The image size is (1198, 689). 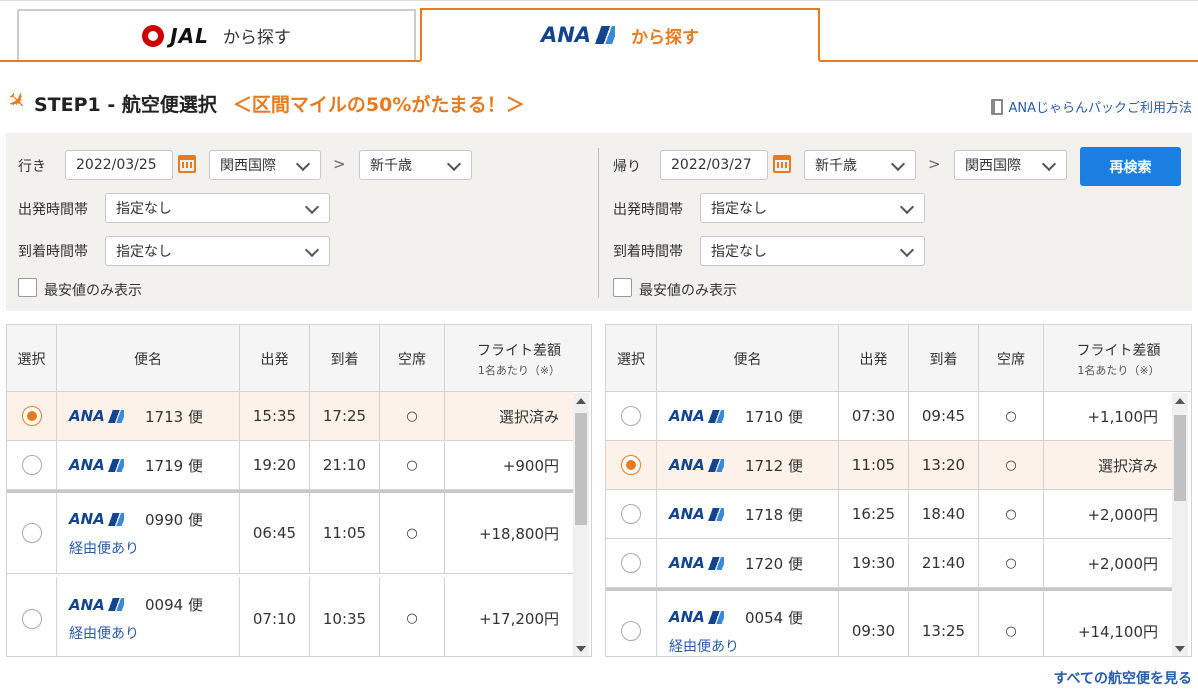 I want to click on flight-number: 1712 便, so click(x=774, y=465).